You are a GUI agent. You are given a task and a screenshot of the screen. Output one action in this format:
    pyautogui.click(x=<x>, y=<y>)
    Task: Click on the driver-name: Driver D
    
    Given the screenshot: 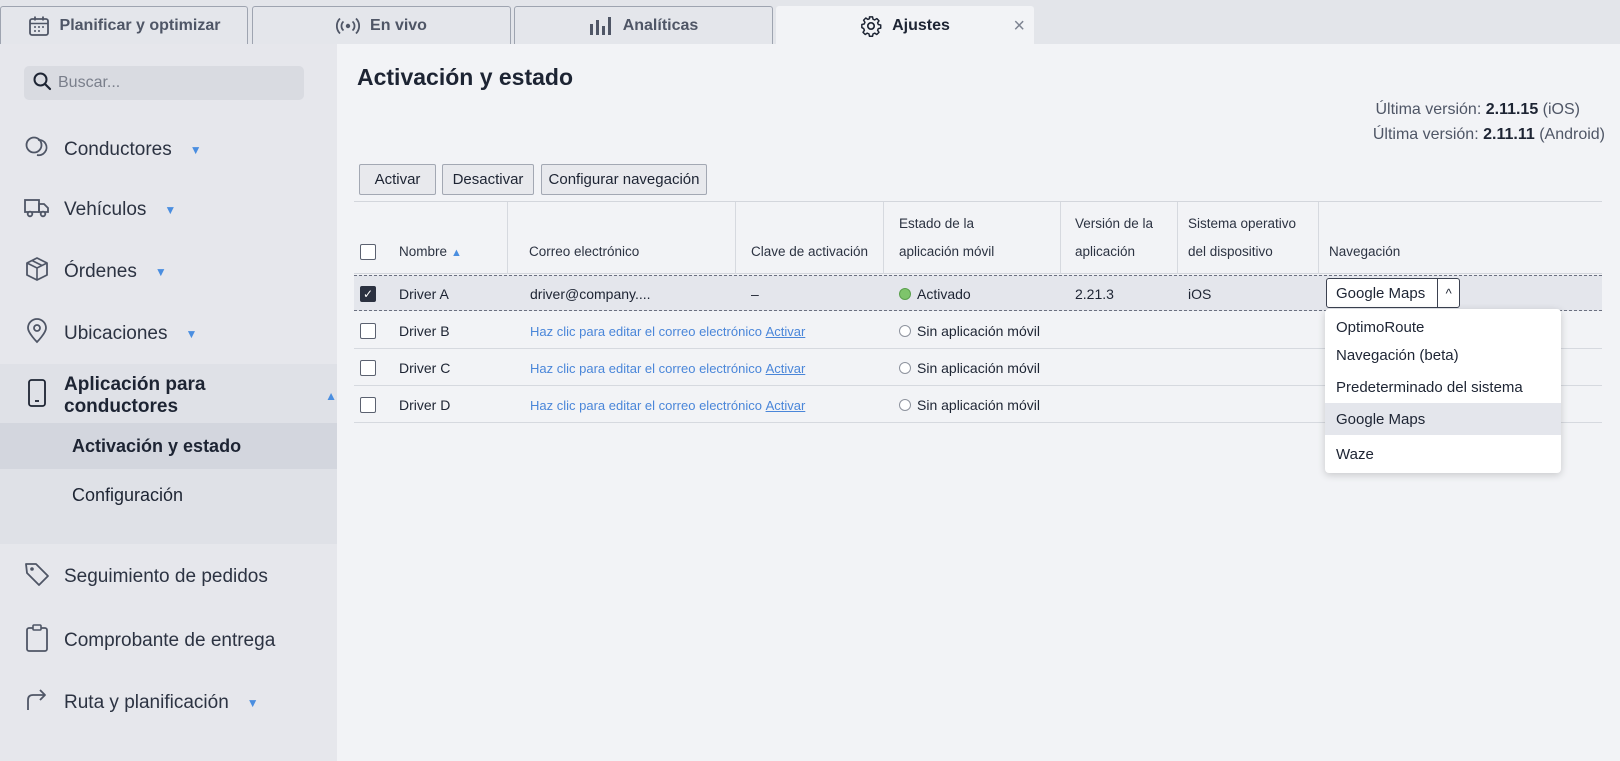 What is the action you would take?
    pyautogui.click(x=425, y=405)
    